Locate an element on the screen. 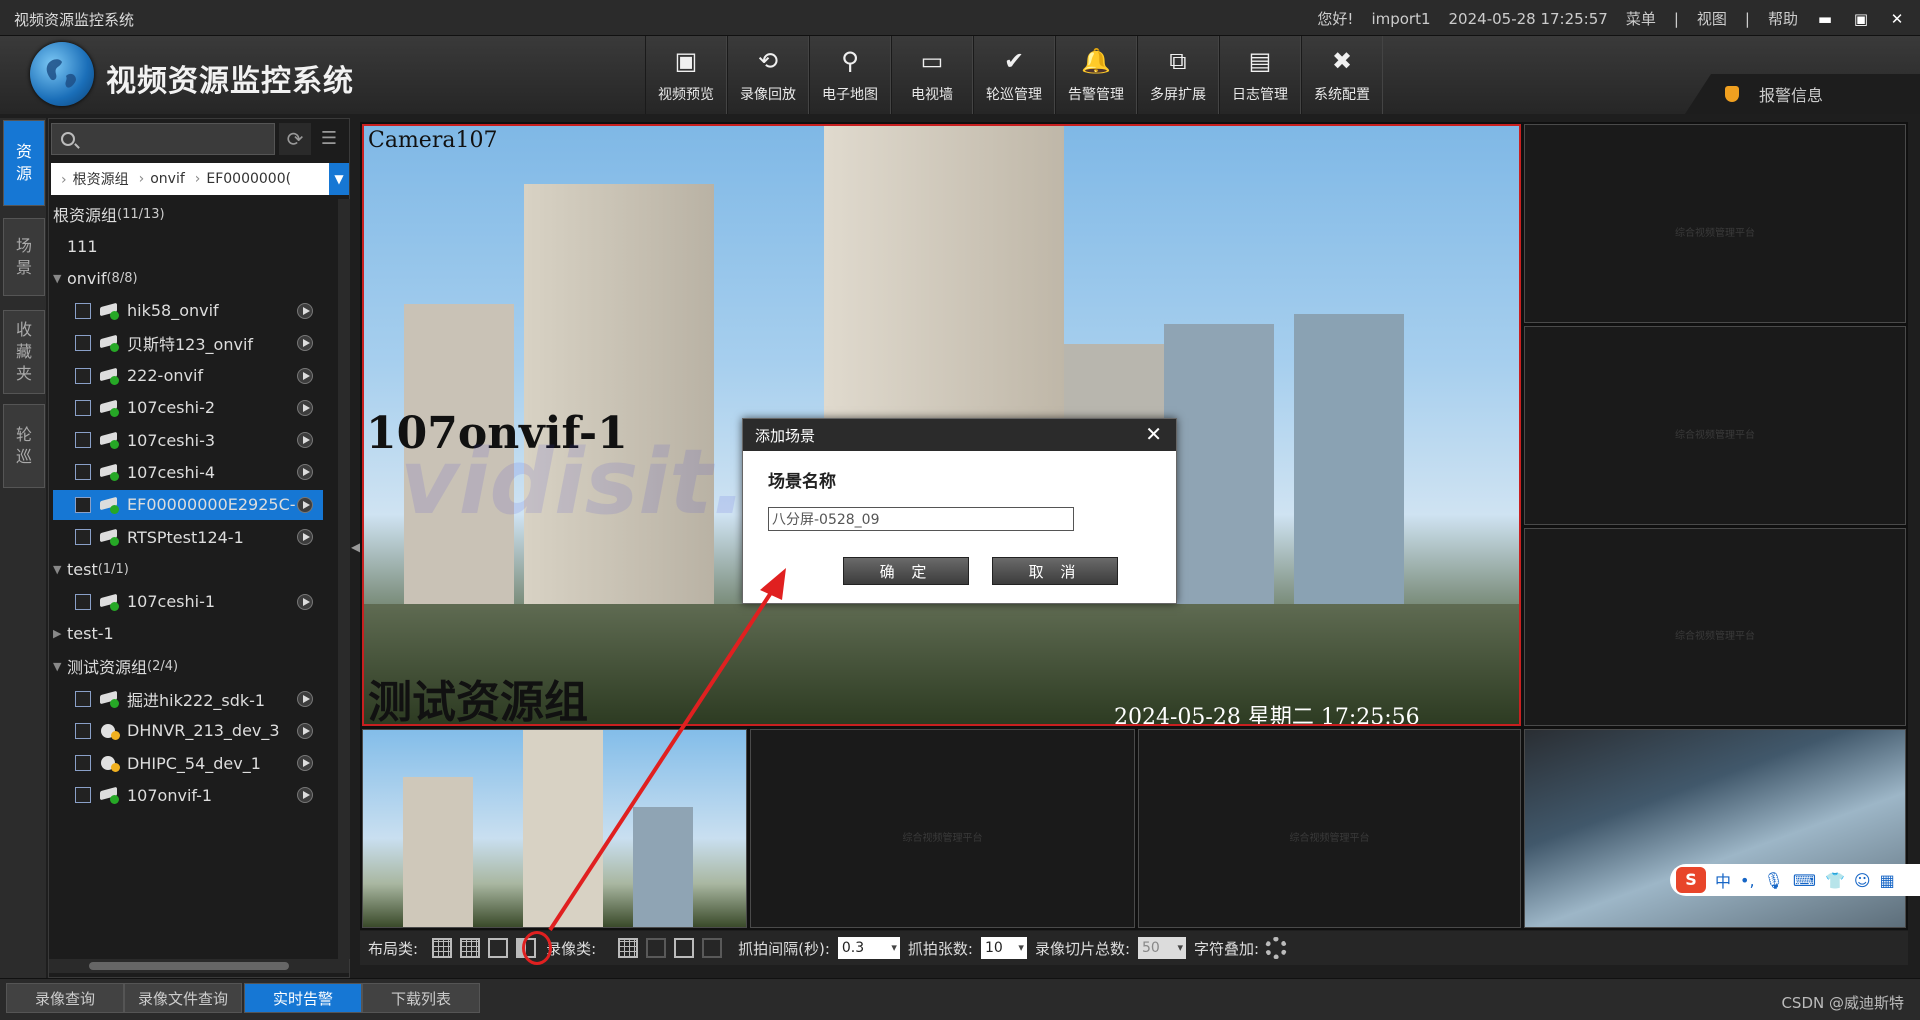 This screenshot has height=1020, width=1920. tab-record-query: 录像查询 is located at coordinates (65, 998).